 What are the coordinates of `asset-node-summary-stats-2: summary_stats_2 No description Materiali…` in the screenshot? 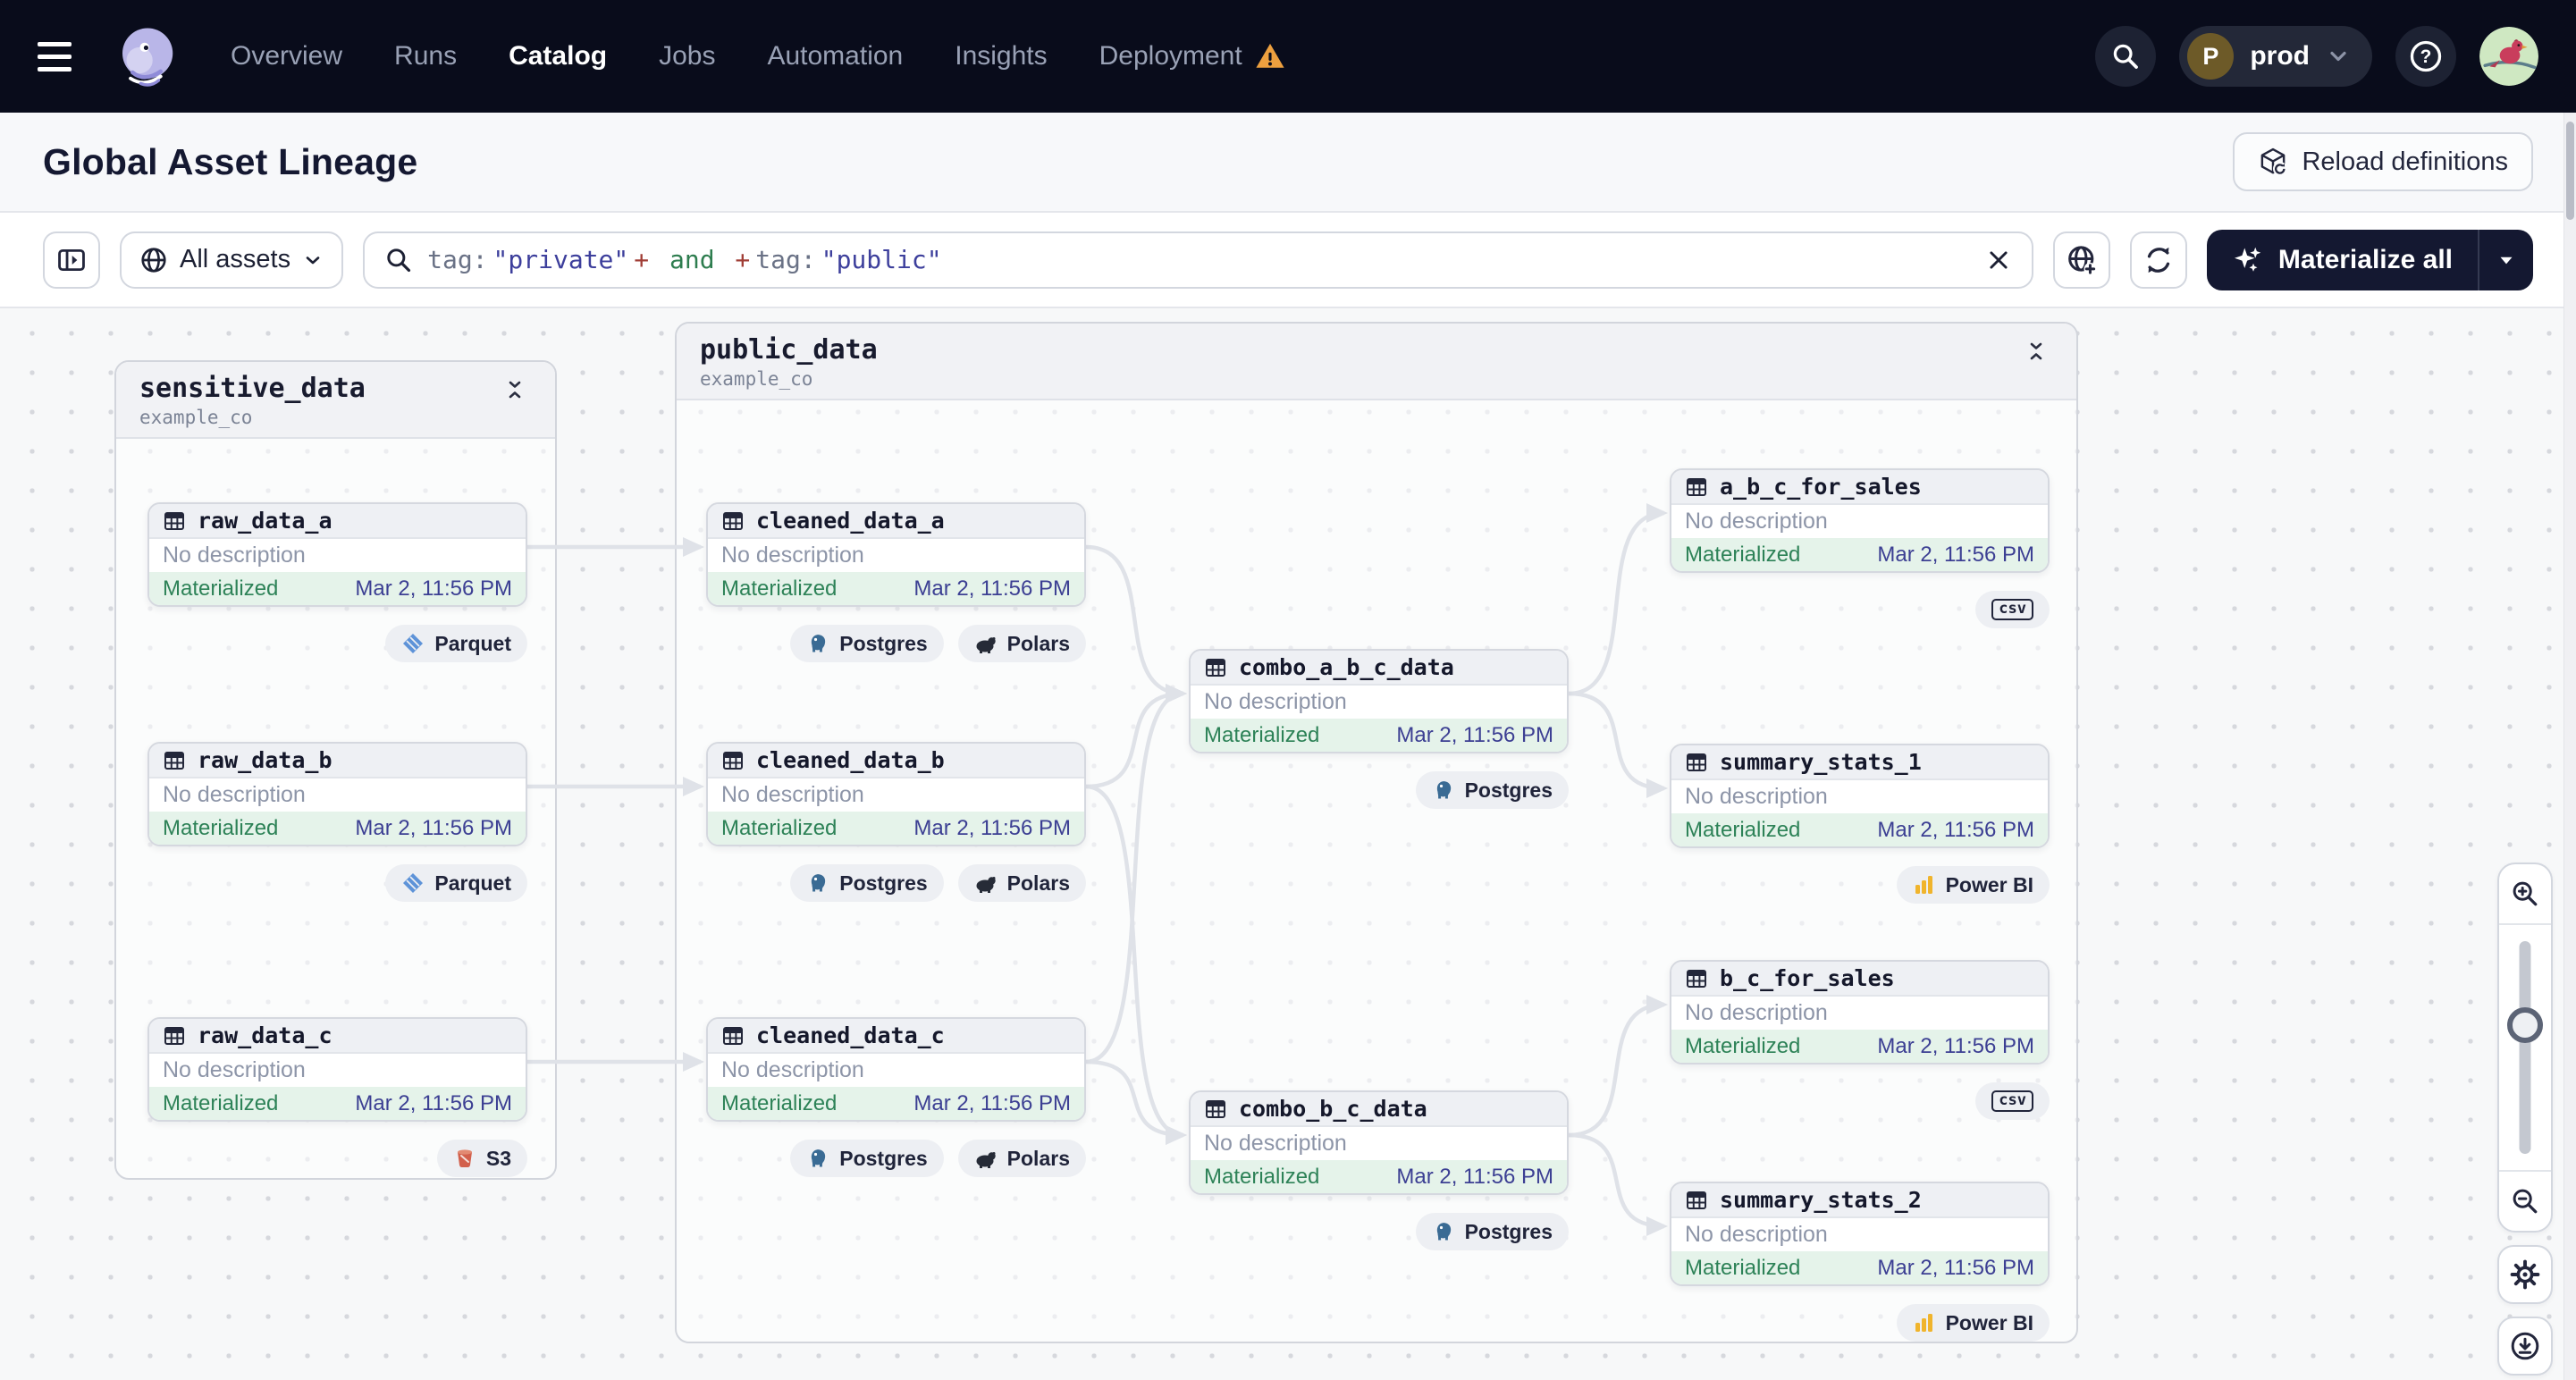 It's located at (1860, 1262).